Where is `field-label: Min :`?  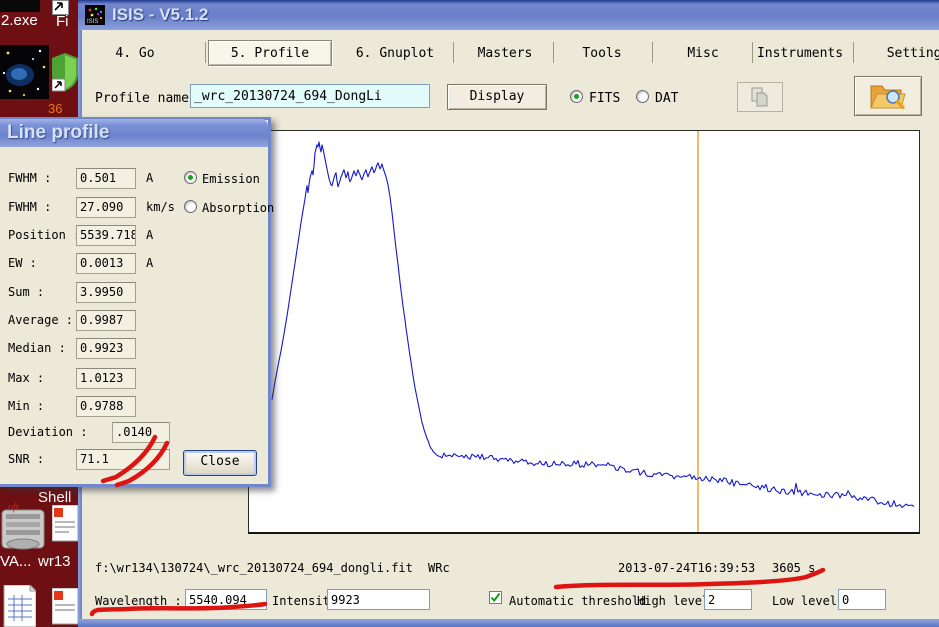
field-label: Min : is located at coordinates (26, 406).